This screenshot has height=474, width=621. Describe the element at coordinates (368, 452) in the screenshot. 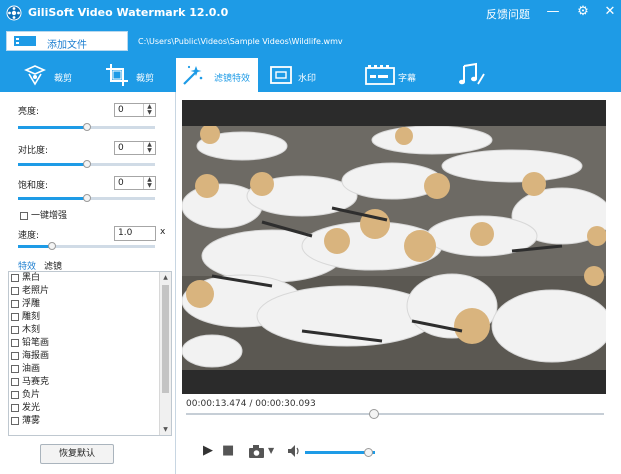

I see `volume-knob` at that location.